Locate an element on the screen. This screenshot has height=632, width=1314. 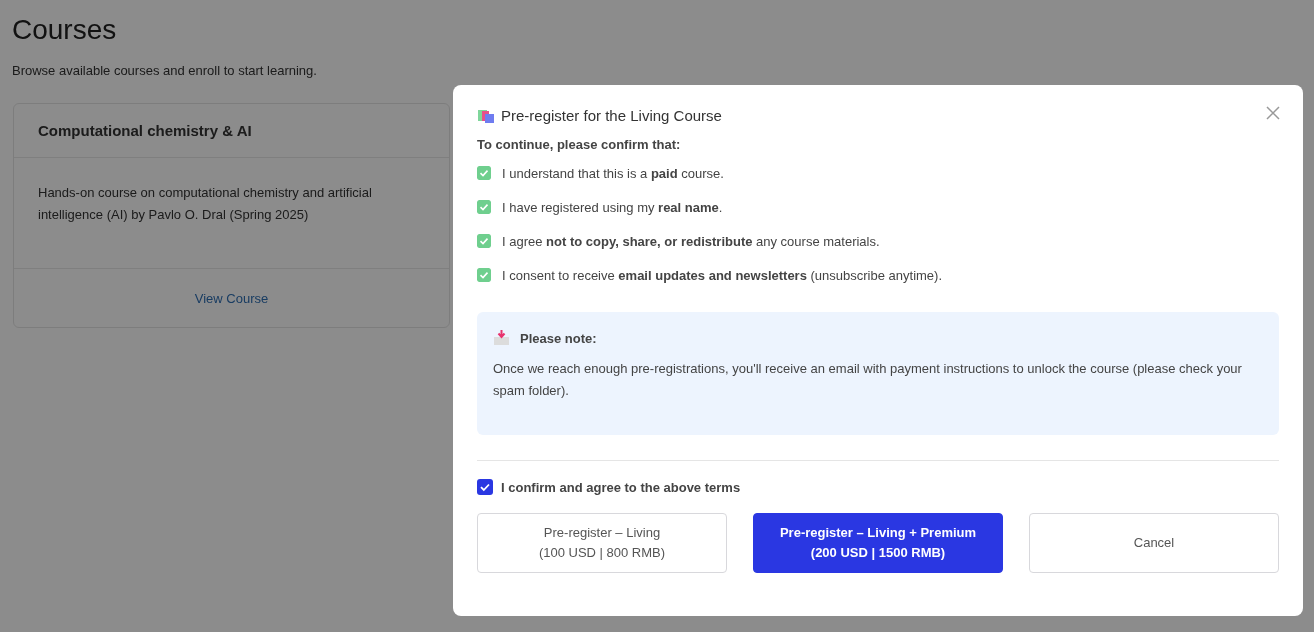
close-icon is located at coordinates (1273, 113).